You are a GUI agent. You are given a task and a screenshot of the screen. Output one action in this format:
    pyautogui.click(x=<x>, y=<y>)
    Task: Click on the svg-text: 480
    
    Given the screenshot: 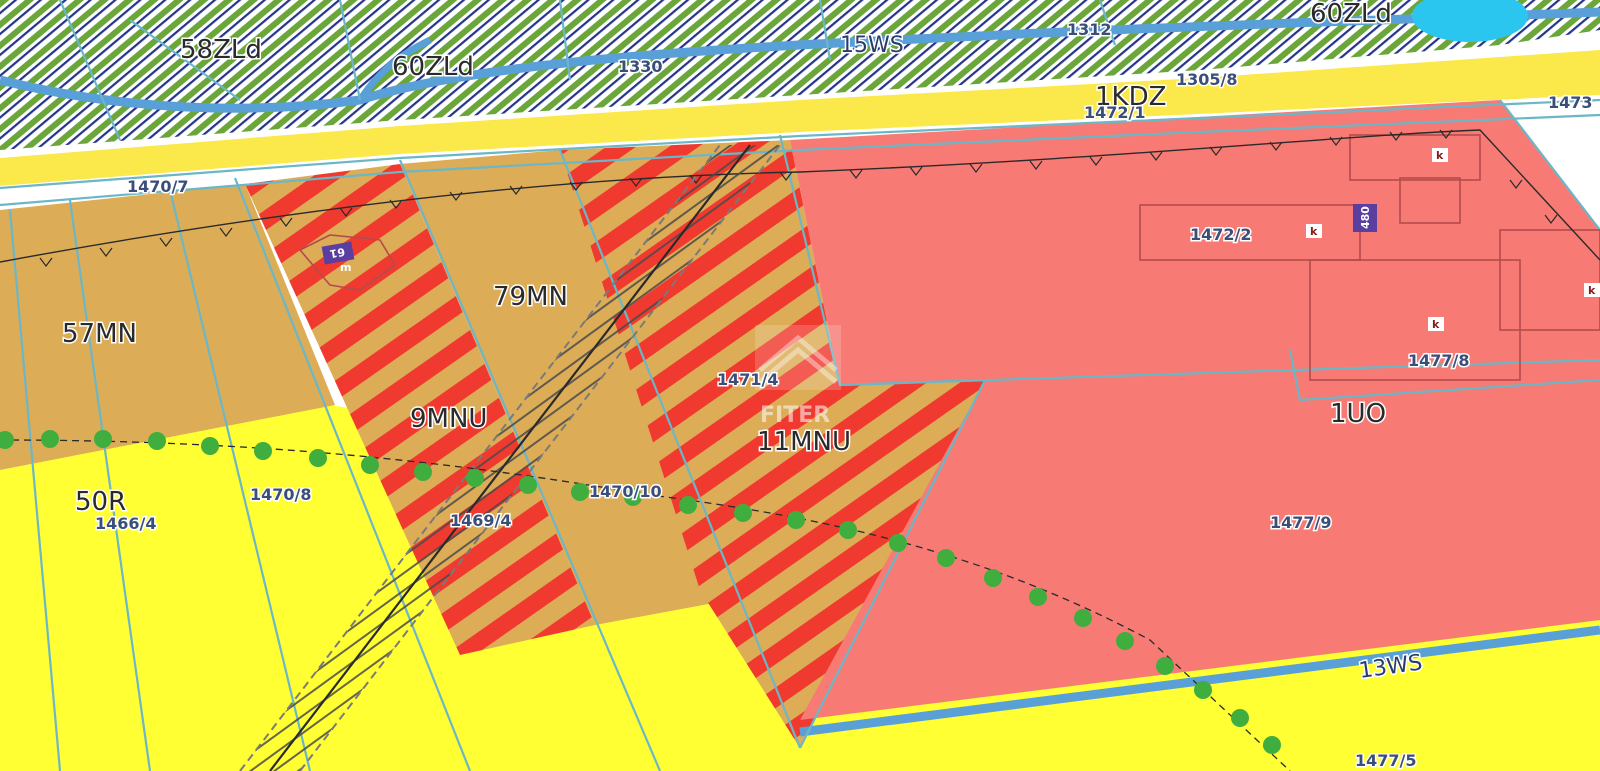 What is the action you would take?
    pyautogui.click(x=1365, y=217)
    